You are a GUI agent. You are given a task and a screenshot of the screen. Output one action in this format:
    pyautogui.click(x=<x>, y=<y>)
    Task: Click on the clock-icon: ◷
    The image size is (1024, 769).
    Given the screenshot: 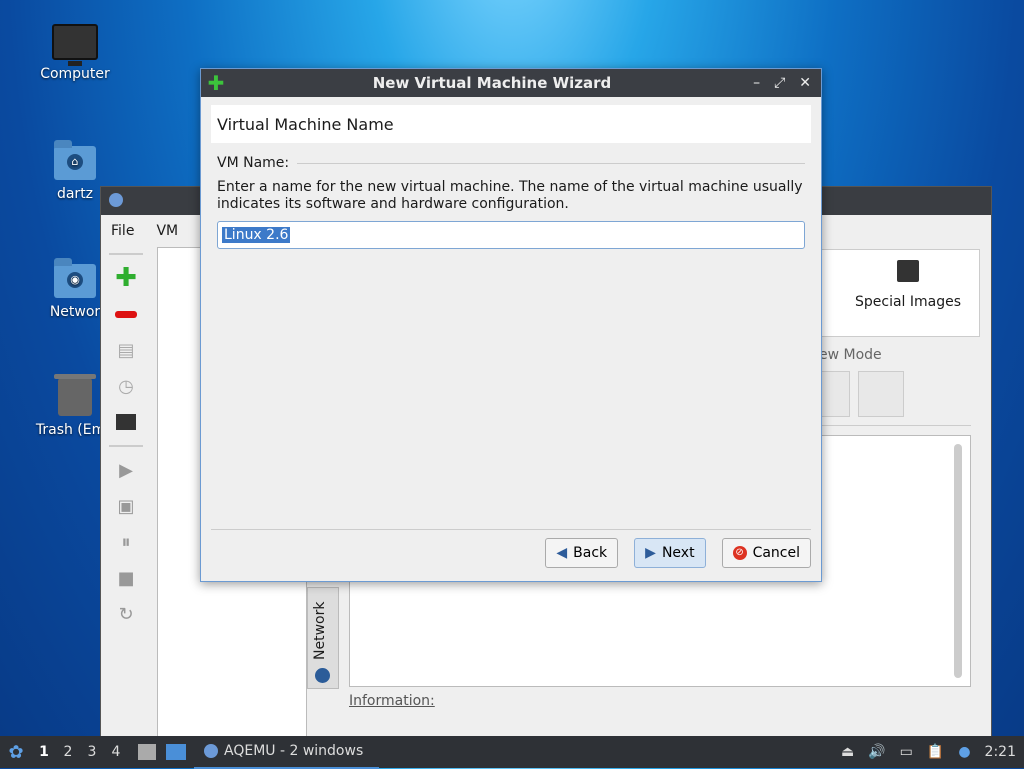 What is the action you would take?
    pyautogui.click(x=126, y=386)
    